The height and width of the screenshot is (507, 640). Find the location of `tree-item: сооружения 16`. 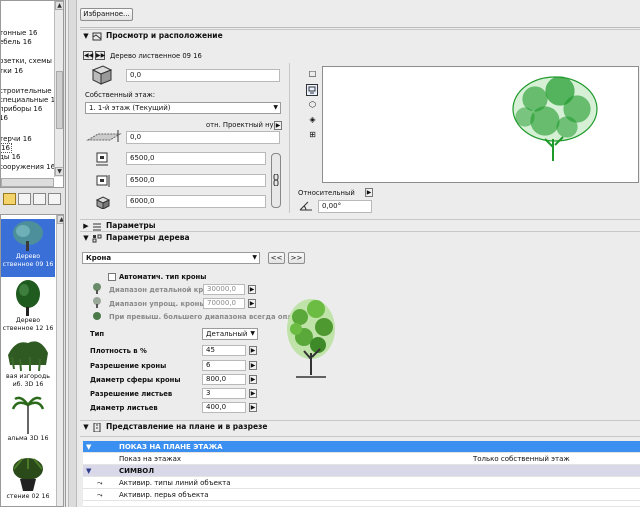

tree-item: сооружения 16 is located at coordinates (28, 167).